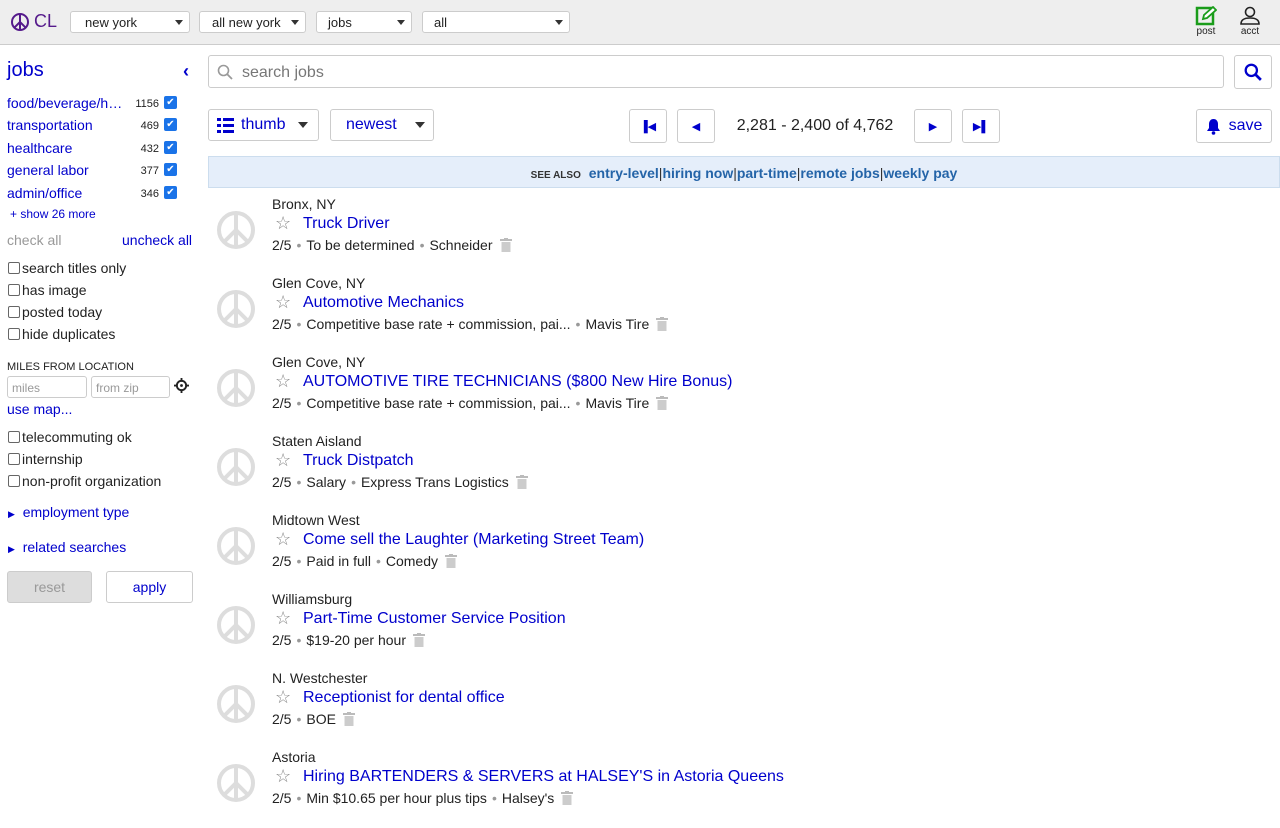 This screenshot has width=1280, height=828. Describe the element at coordinates (1234, 126) in the screenshot. I see `save-search-button: save` at that location.